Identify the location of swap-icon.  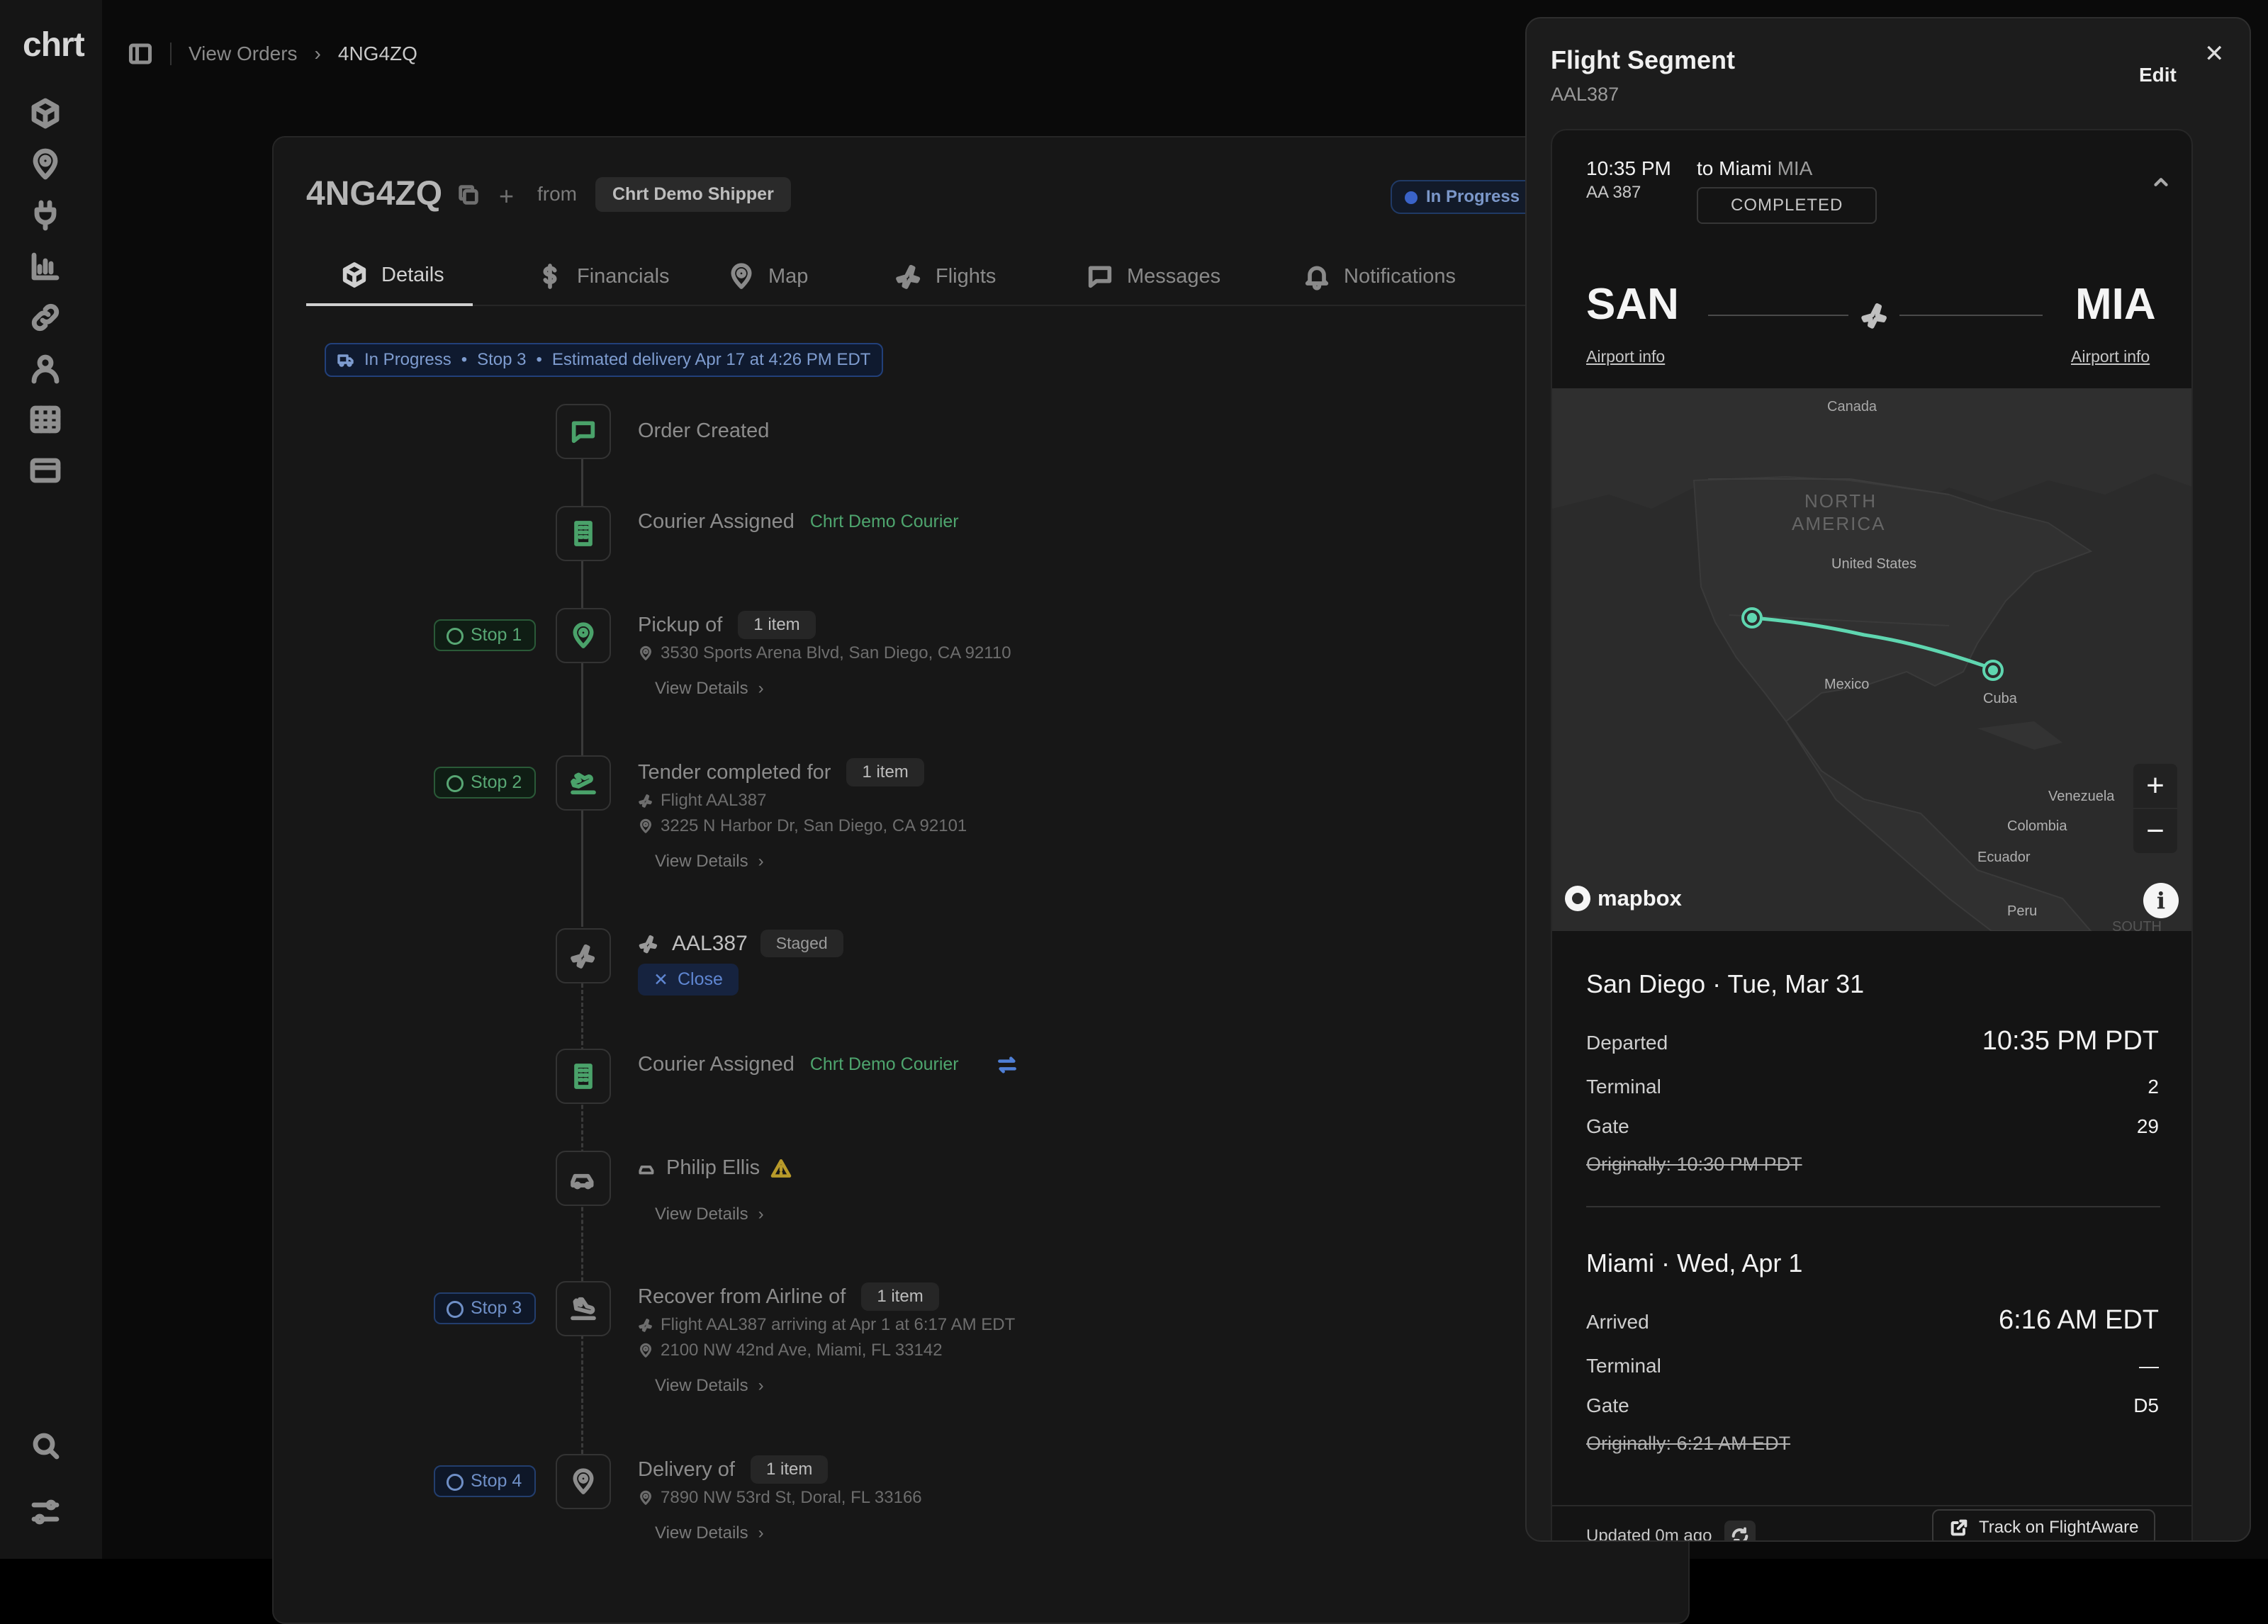
(1007, 1065).